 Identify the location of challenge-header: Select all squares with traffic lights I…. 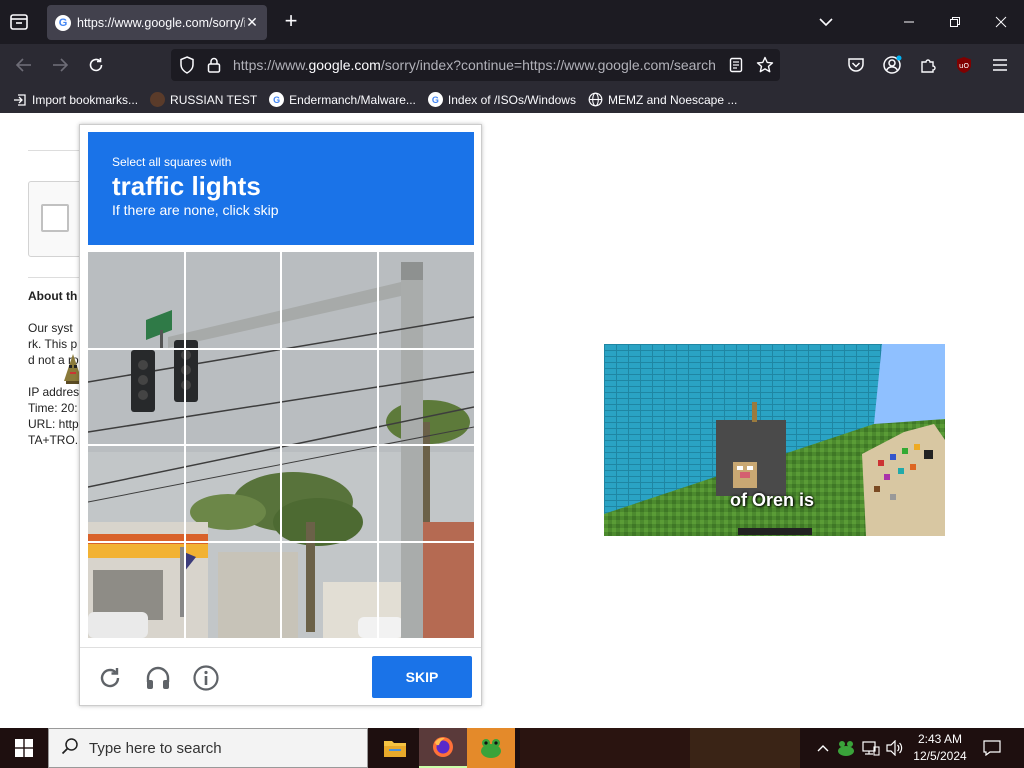
(281, 188).